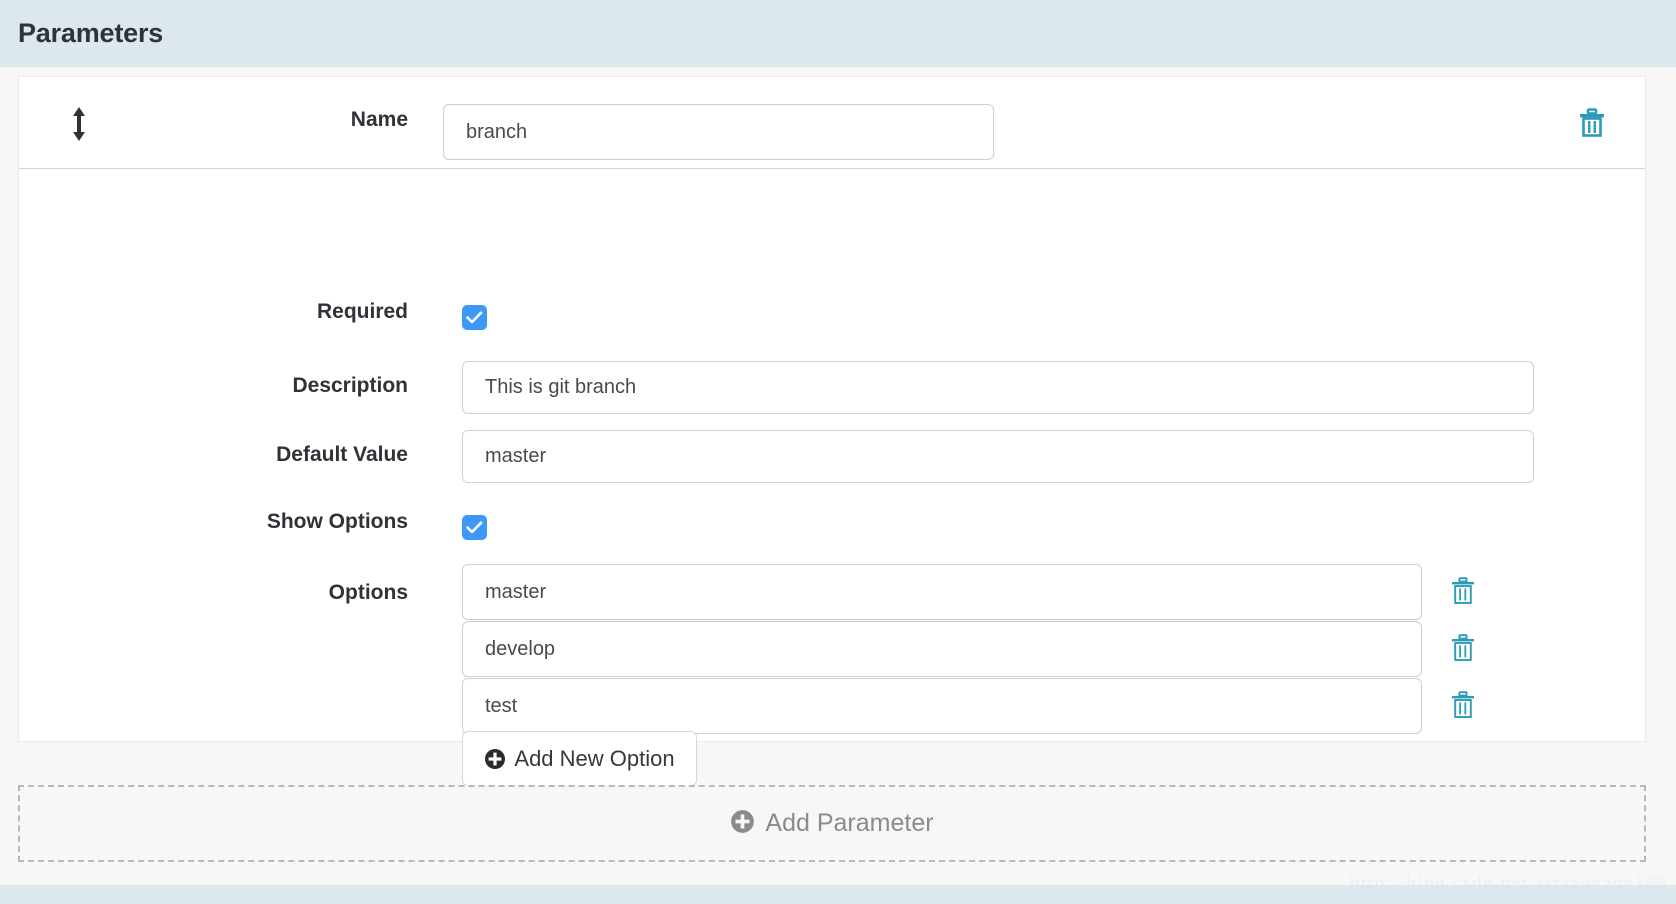  I want to click on default-value-label: Default Value, so click(342, 454).